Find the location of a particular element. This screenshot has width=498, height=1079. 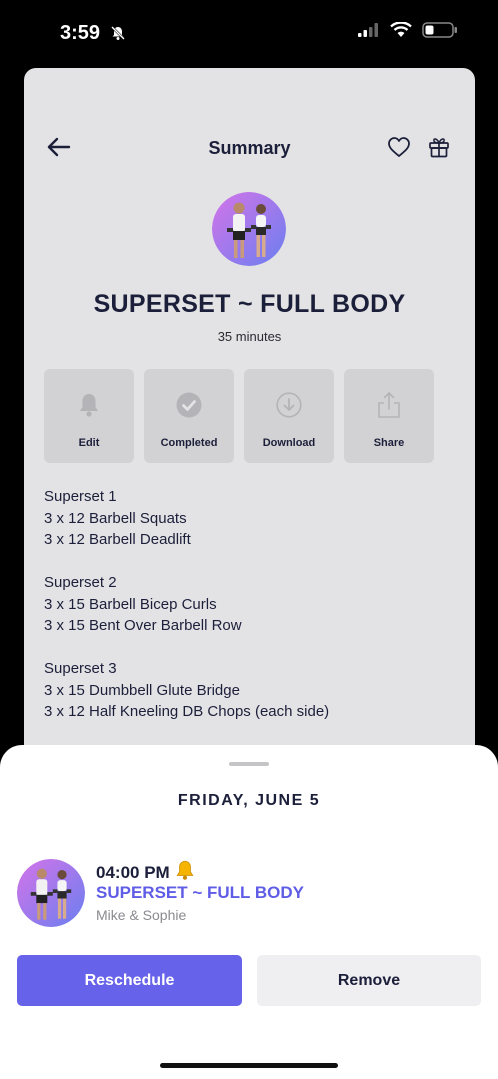

download-button: Download is located at coordinates (289, 416).